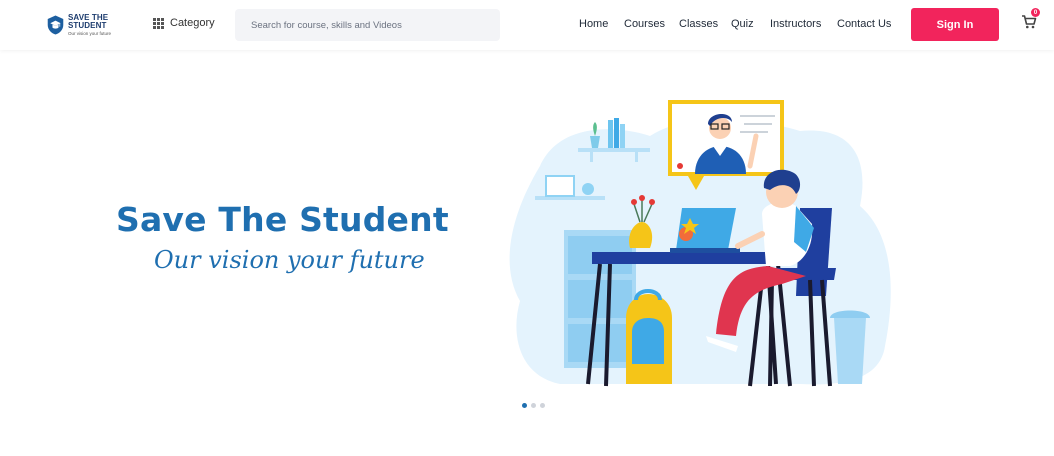 Image resolution: width=1054 pixels, height=456 pixels. What do you see at coordinates (1030, 19) in the screenshot?
I see `cart-button: 0` at bounding box center [1030, 19].